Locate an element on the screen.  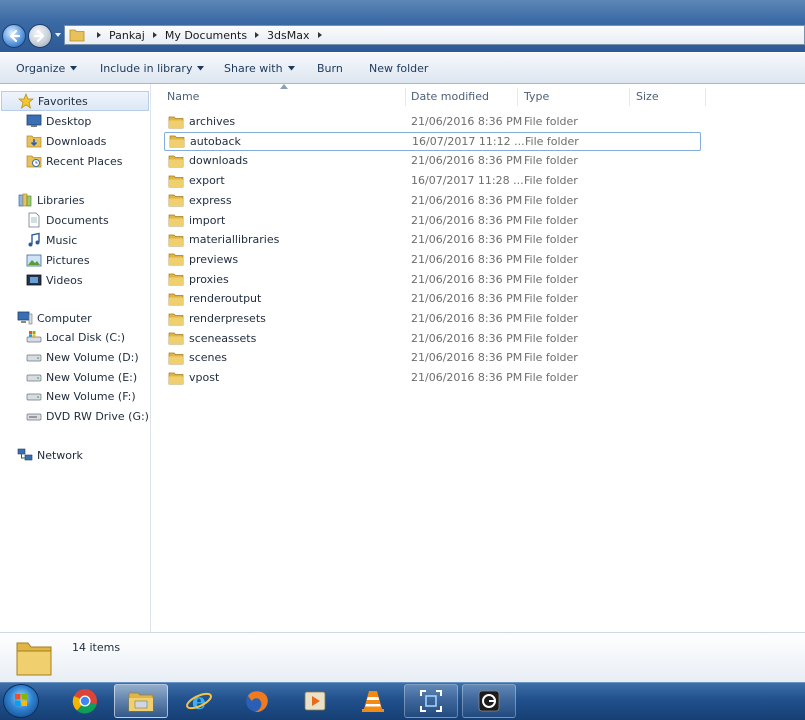
chevron-down-icon is located at coordinates (74, 68).